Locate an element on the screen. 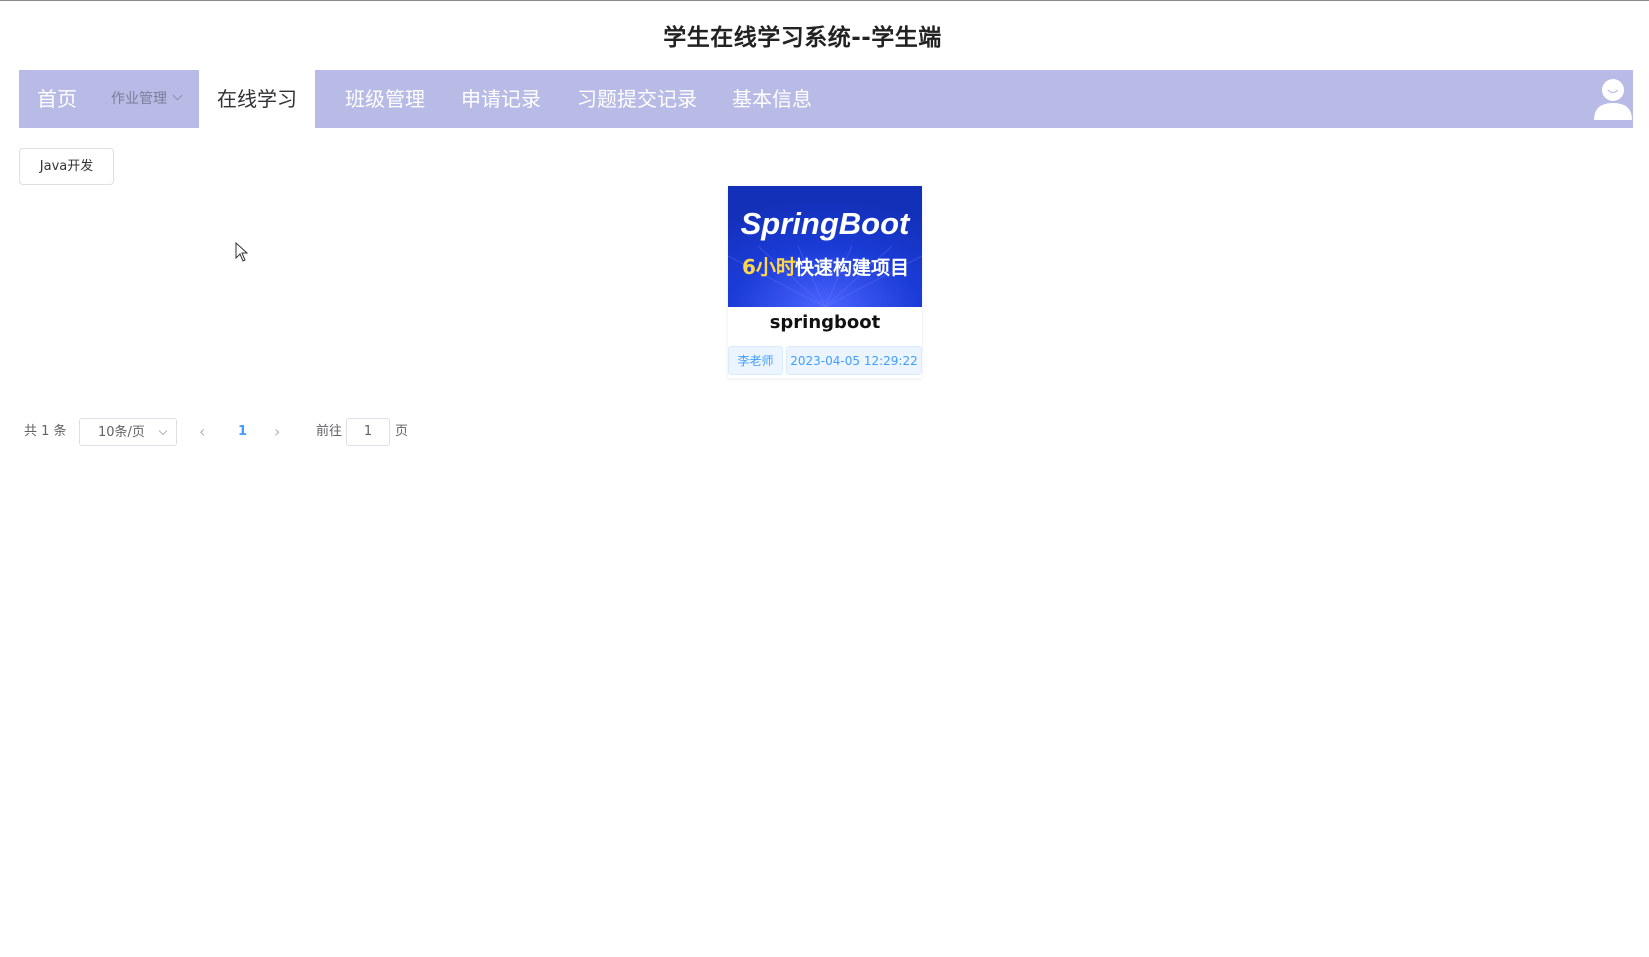 This screenshot has width=1649, height=957. page-unit-label: 页 is located at coordinates (402, 431).